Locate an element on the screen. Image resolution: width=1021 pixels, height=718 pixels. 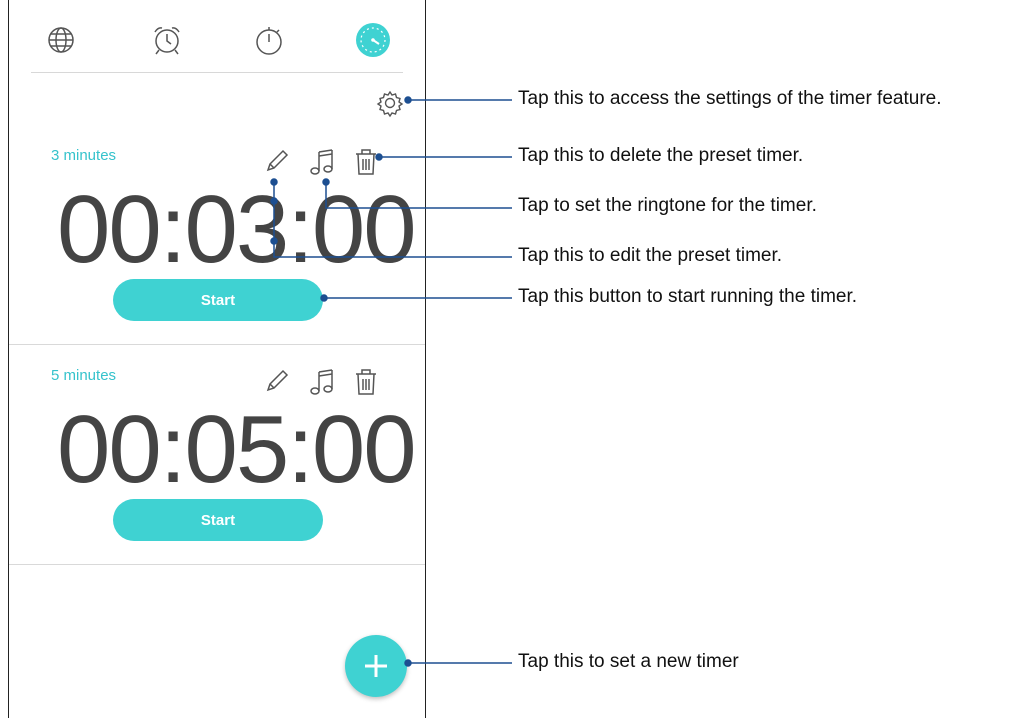
timer-name: 5 minutes is located at coordinates (84, 375).